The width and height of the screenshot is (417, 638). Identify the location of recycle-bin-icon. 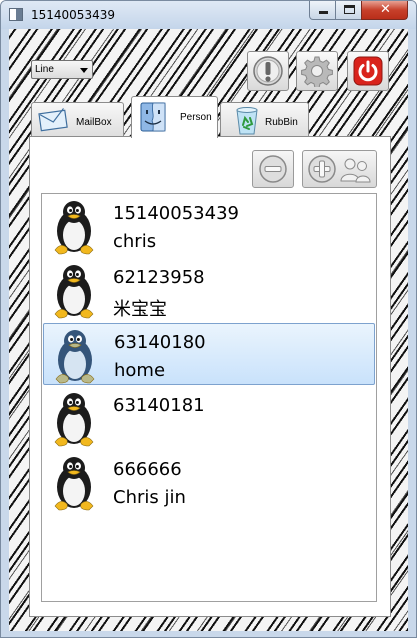
(247, 121).